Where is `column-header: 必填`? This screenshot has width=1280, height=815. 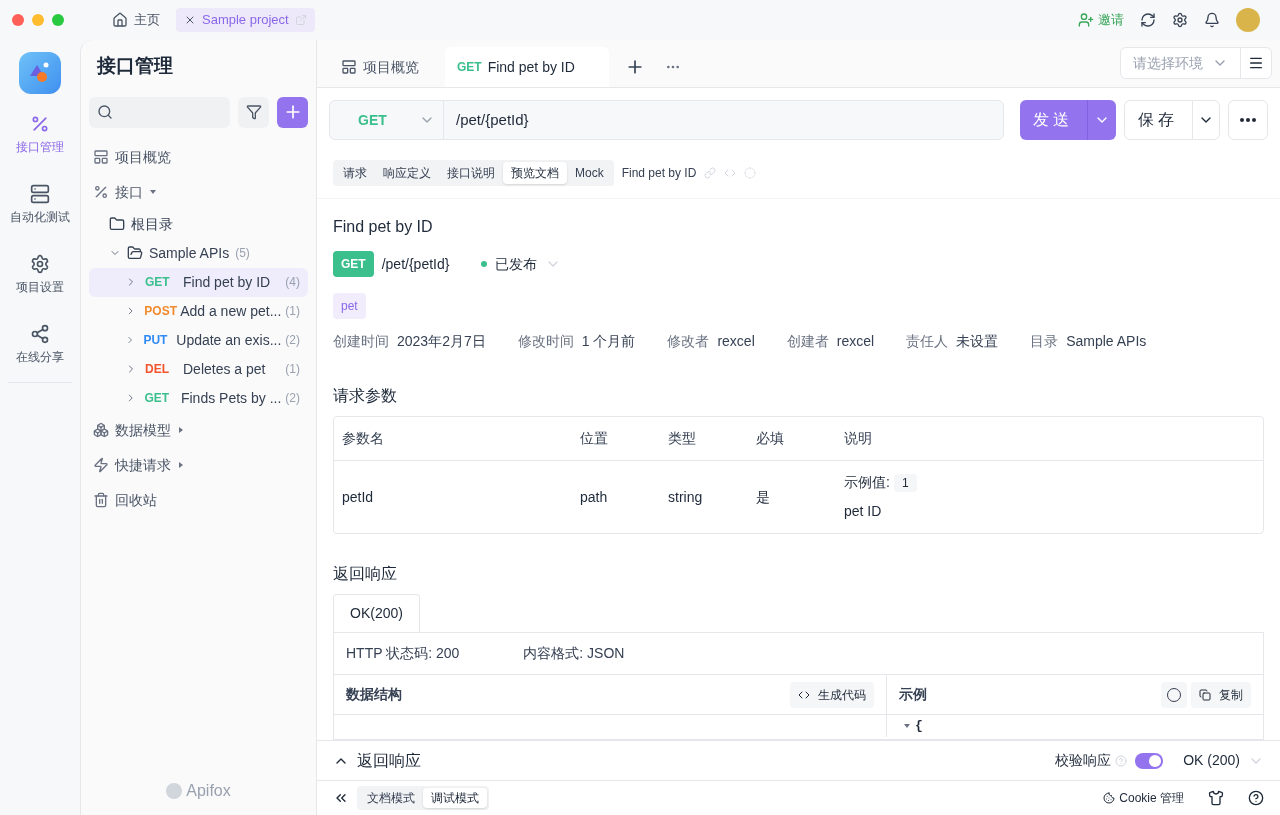
column-header: 必填 is located at coordinates (770, 438).